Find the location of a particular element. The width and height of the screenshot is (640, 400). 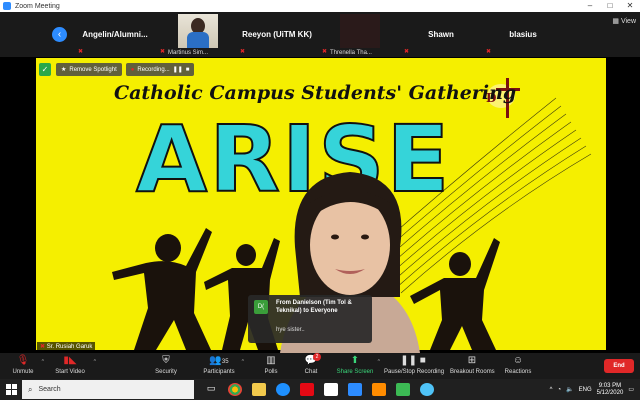

system-tray: ^ ◔ 🔈 ENG 9:03 PM 5/12/2020 ▭ is located at coordinates (595, 389).